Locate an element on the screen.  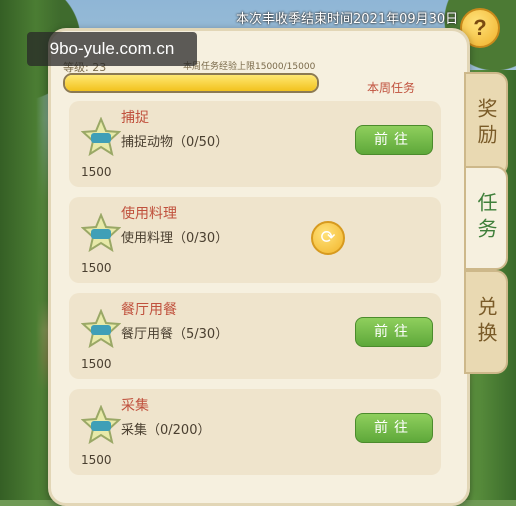
tab-rewards: 奖励 is located at coordinates (486, 124).